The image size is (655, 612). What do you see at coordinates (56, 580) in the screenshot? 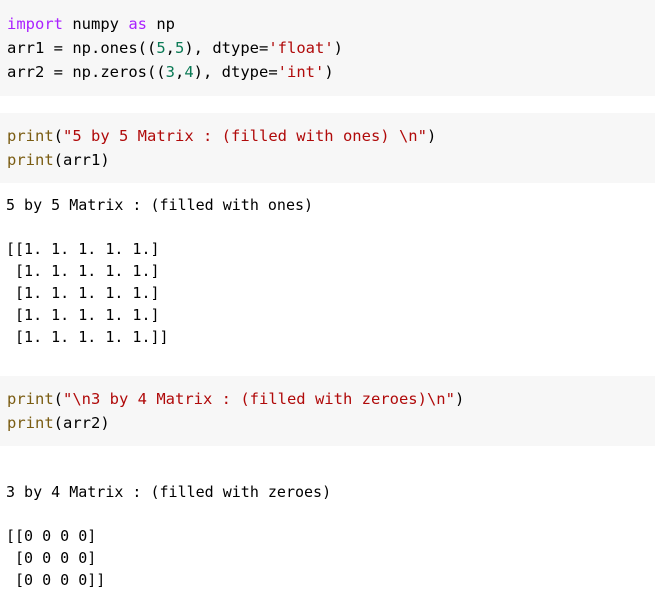
I see `output-row: [0 0 0 0]]` at bounding box center [56, 580].